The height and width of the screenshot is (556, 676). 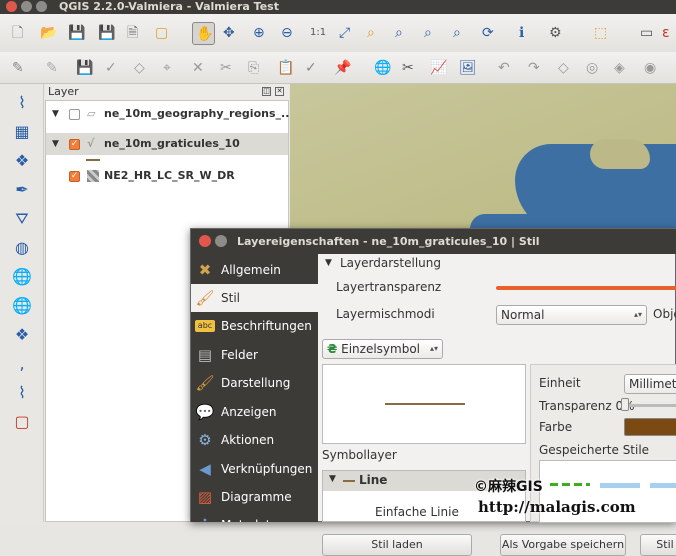 What do you see at coordinates (557, 33) in the screenshot?
I see `action-icon: ⚙` at bounding box center [557, 33].